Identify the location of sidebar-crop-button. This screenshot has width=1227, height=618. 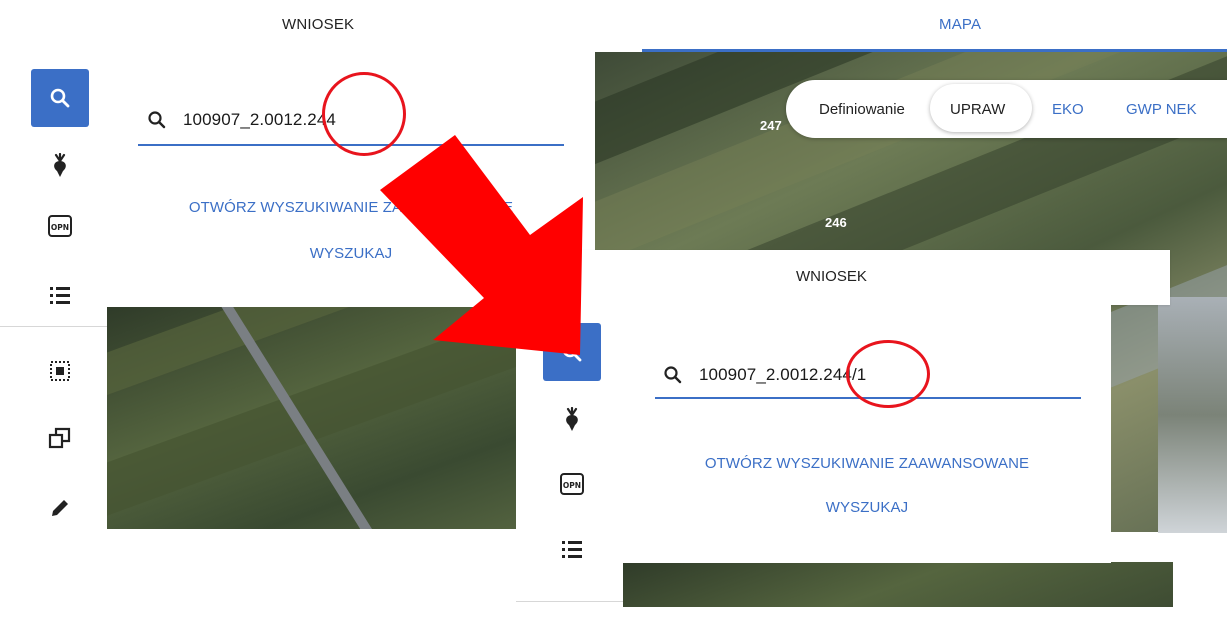
(60, 166).